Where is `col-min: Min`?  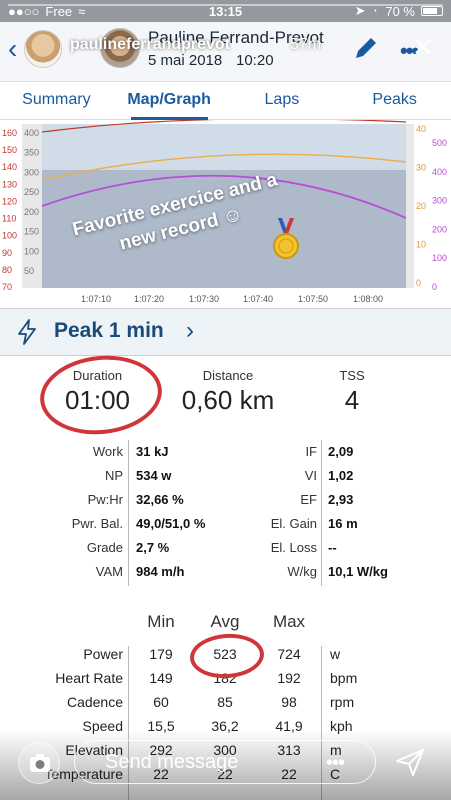 col-min: Min is located at coordinates (161, 621).